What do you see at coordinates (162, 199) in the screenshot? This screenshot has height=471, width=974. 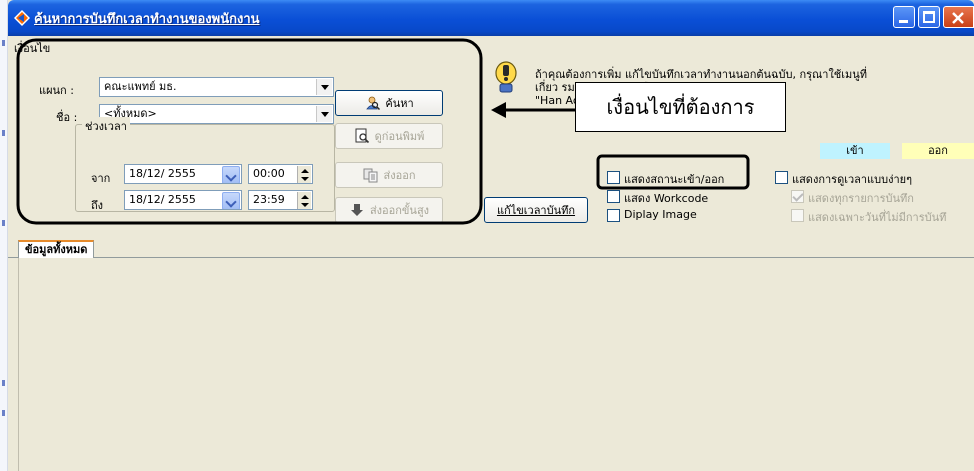 I see `to-date-value: 18/12/ 2555` at bounding box center [162, 199].